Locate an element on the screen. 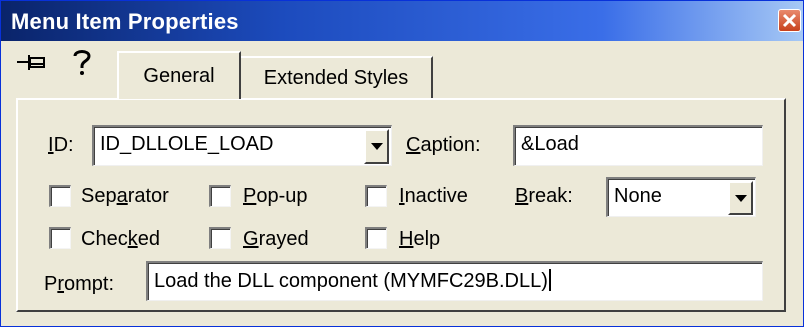 The height and width of the screenshot is (327, 804). pin-icon is located at coordinates (33, 64).